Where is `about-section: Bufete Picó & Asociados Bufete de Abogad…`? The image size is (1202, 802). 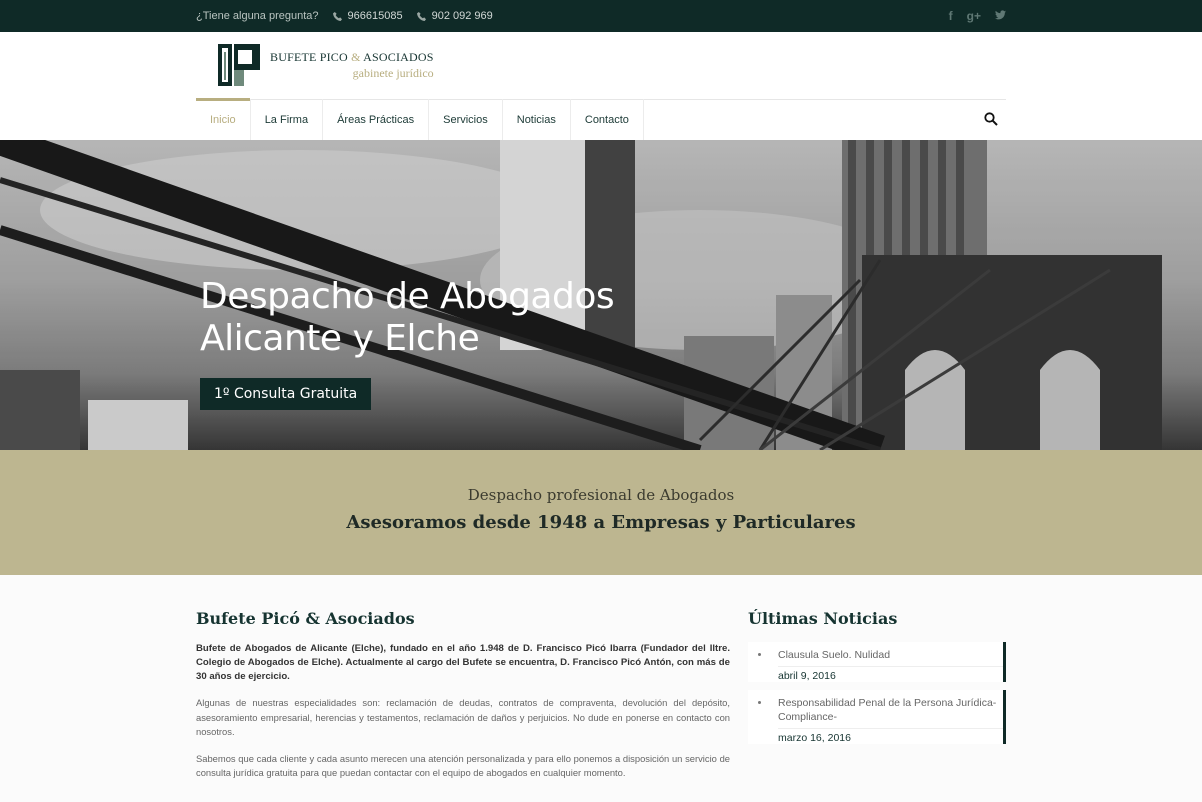
about-section: Bufete Picó & Asociados Bufete de Abogad… is located at coordinates (463, 701).